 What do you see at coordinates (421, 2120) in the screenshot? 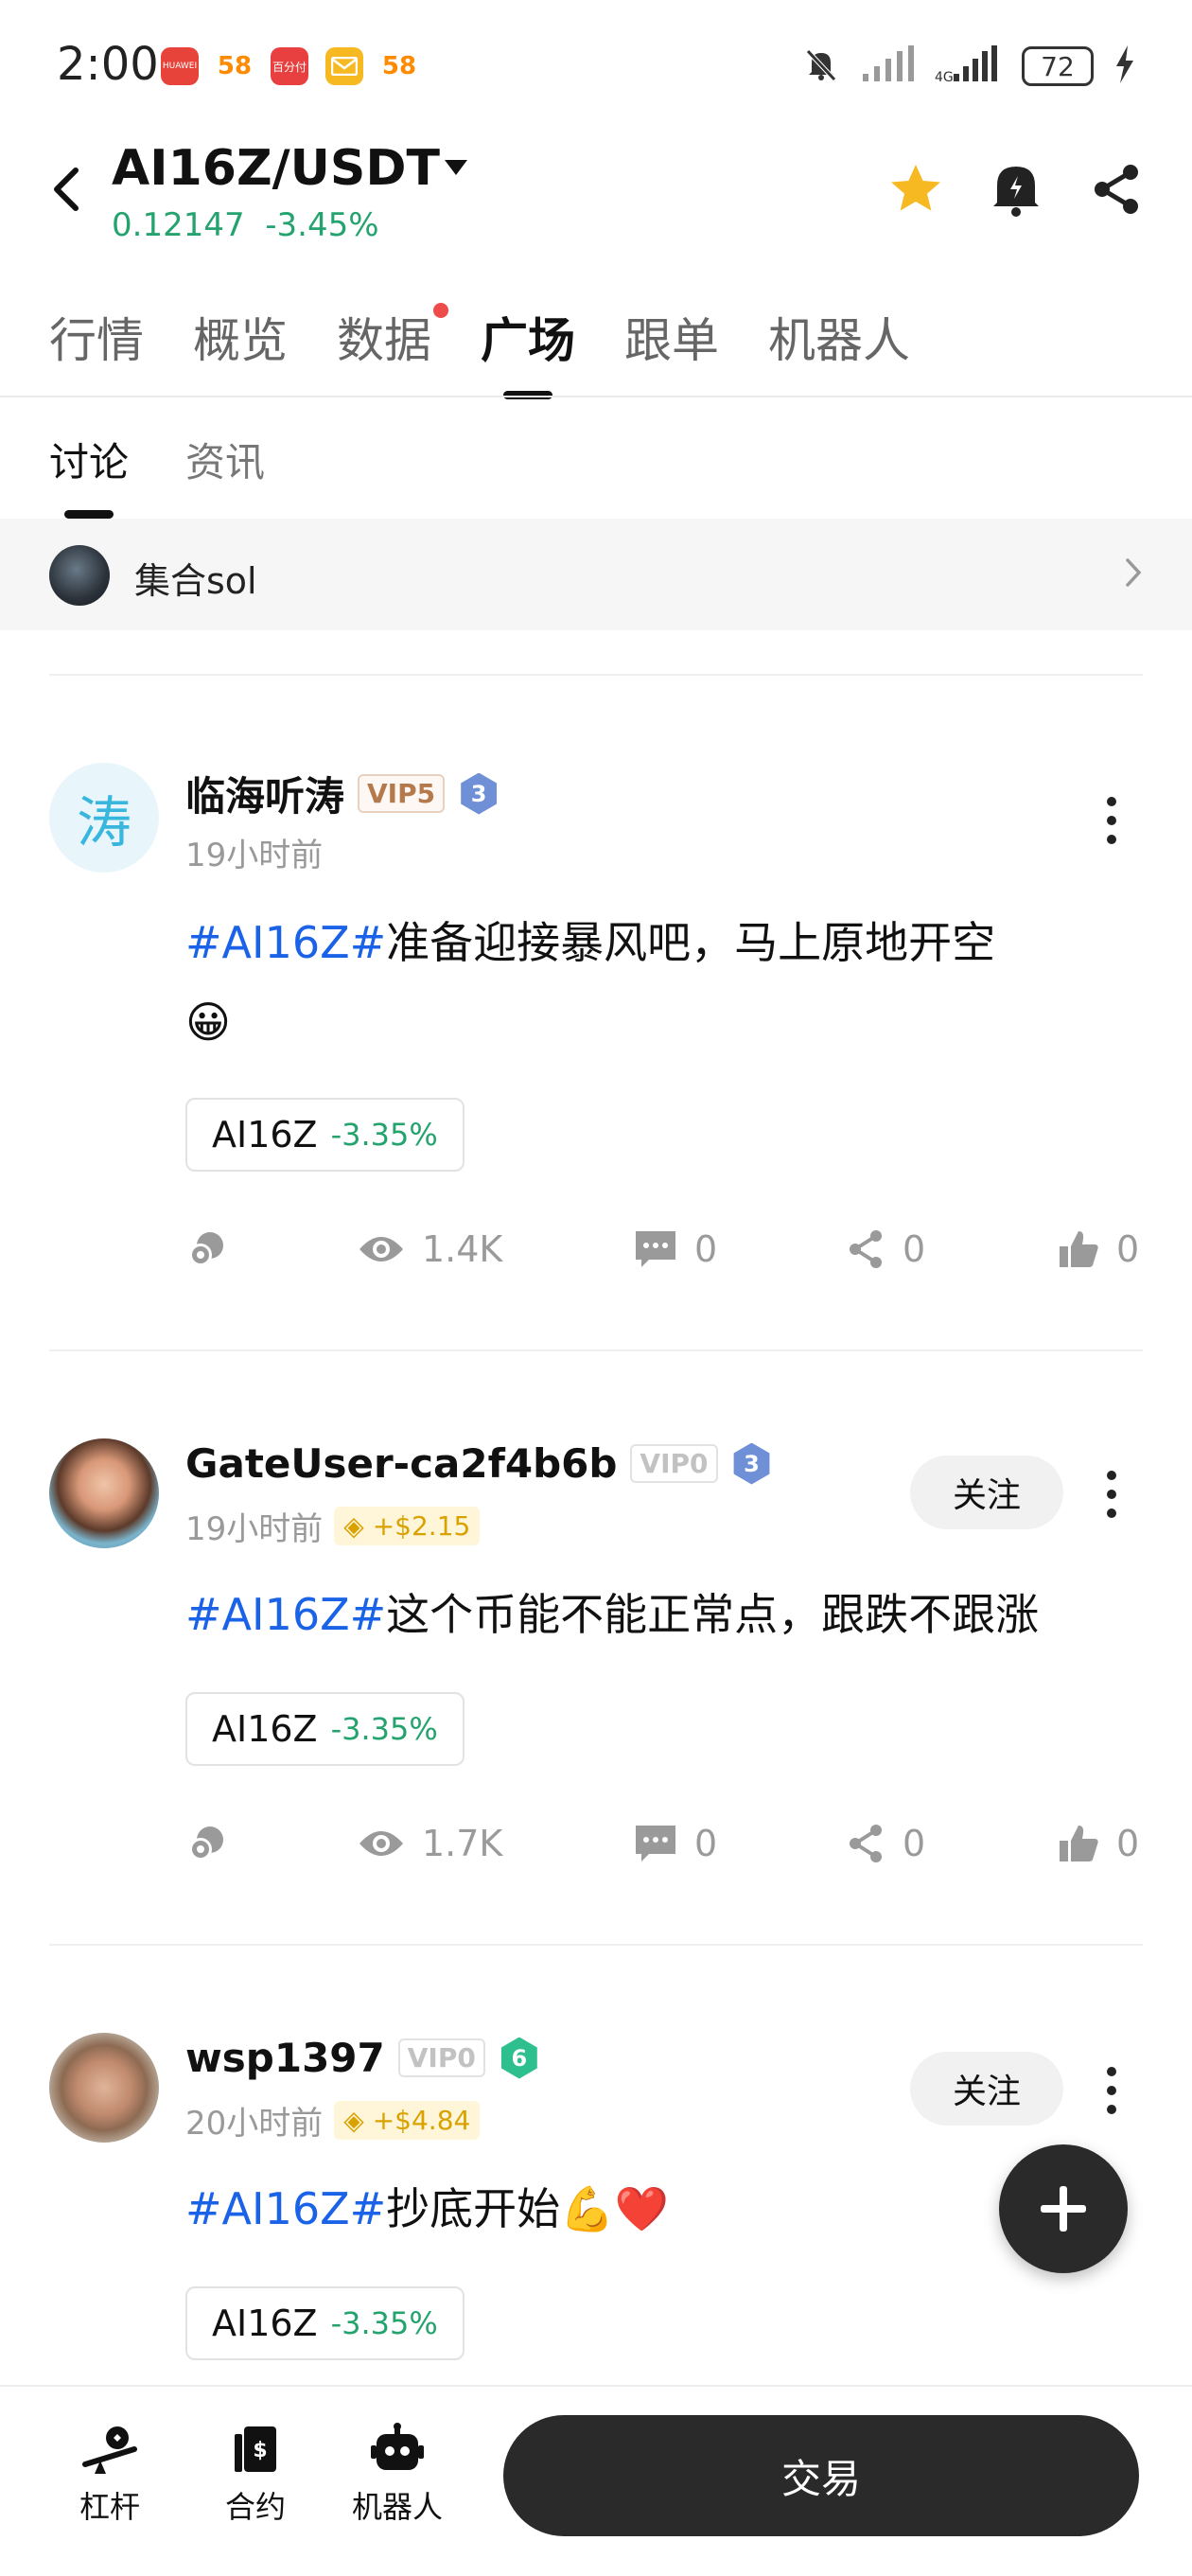
I see `profit-value: +$4.84` at bounding box center [421, 2120].